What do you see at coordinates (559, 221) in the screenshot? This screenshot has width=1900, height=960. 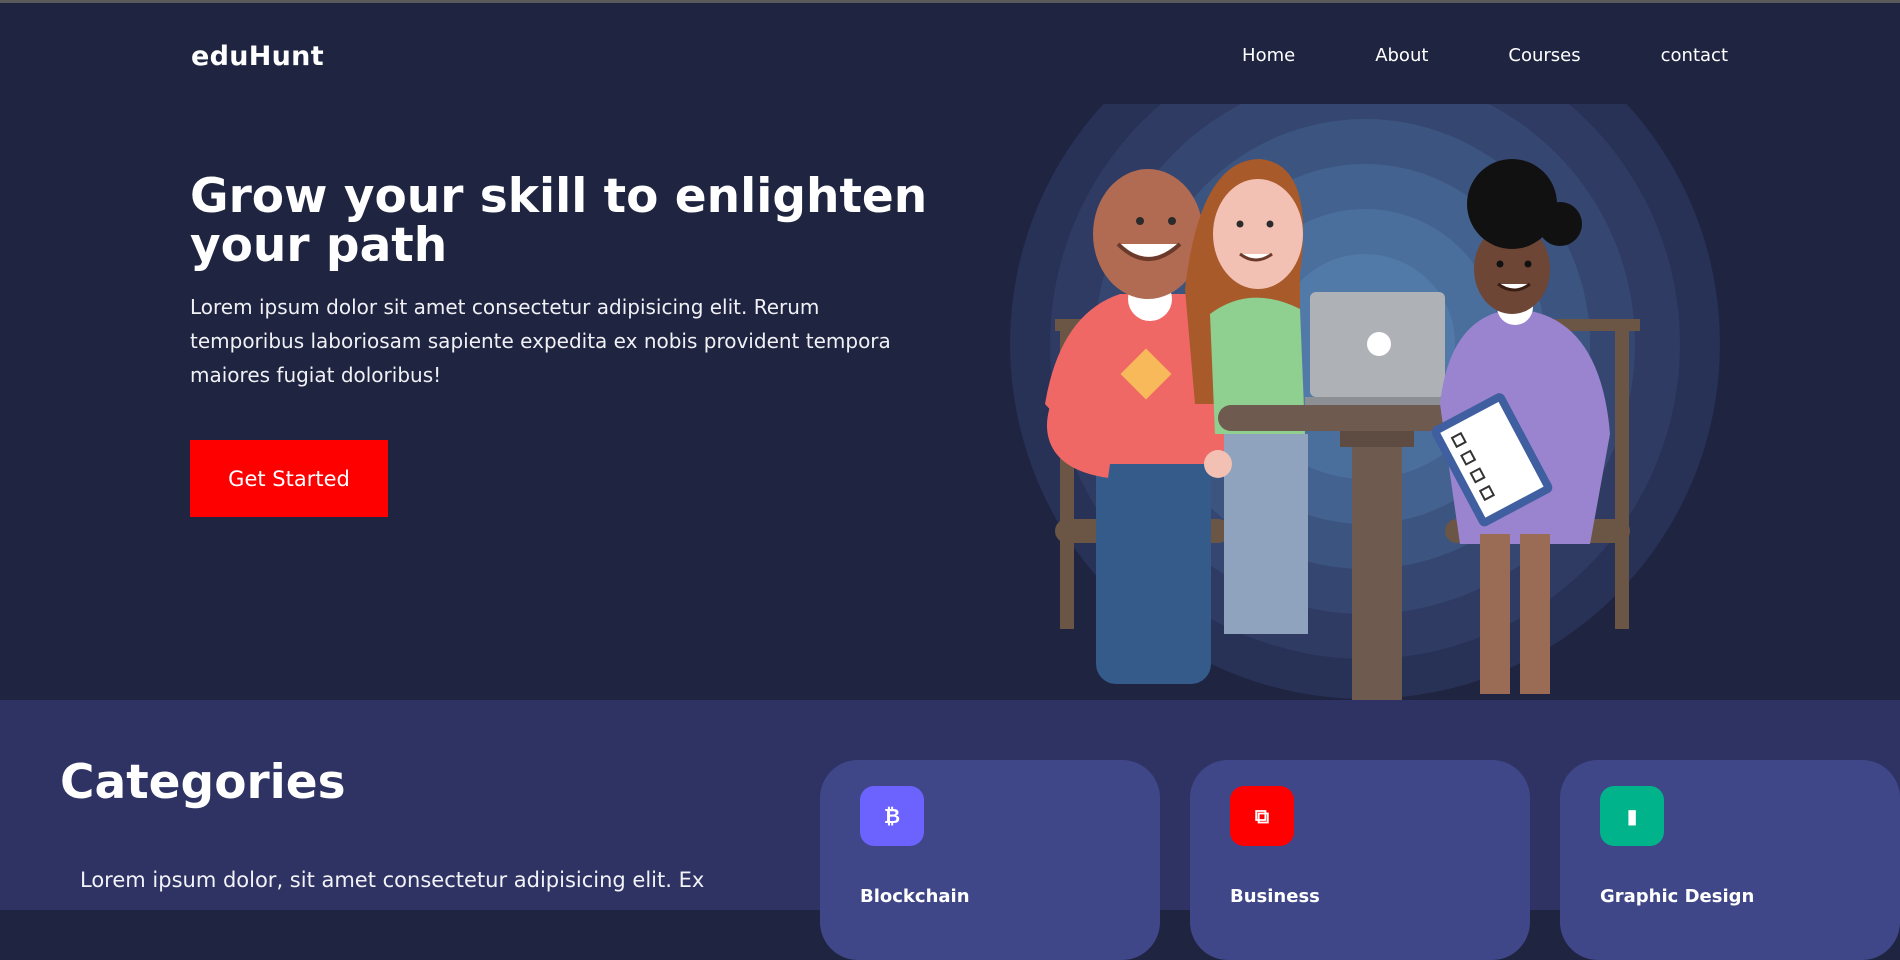 I see `hero-title: Grow your skill to enlighten your path` at bounding box center [559, 221].